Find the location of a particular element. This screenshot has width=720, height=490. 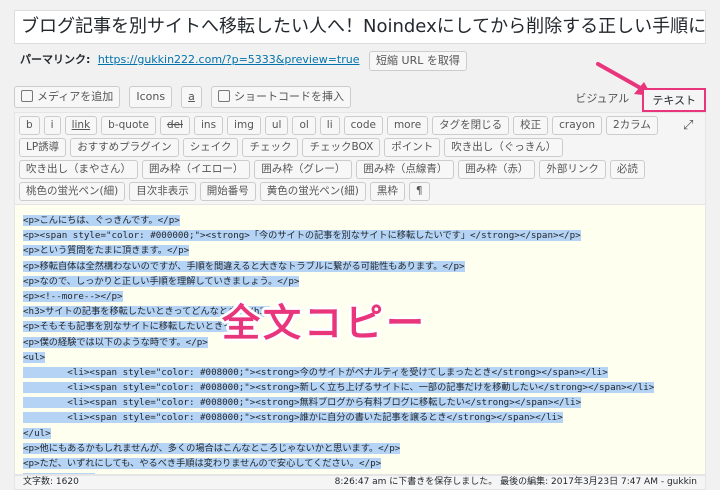

get-shortlink-button: 短縮 URL を取得 is located at coordinates (418, 61).